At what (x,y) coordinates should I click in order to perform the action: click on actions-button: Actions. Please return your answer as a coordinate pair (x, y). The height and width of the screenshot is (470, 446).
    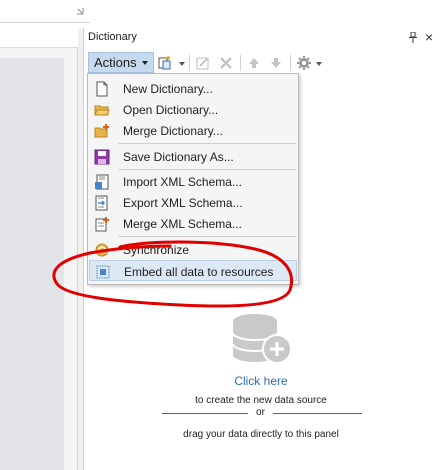
    Looking at the image, I should click on (121, 62).